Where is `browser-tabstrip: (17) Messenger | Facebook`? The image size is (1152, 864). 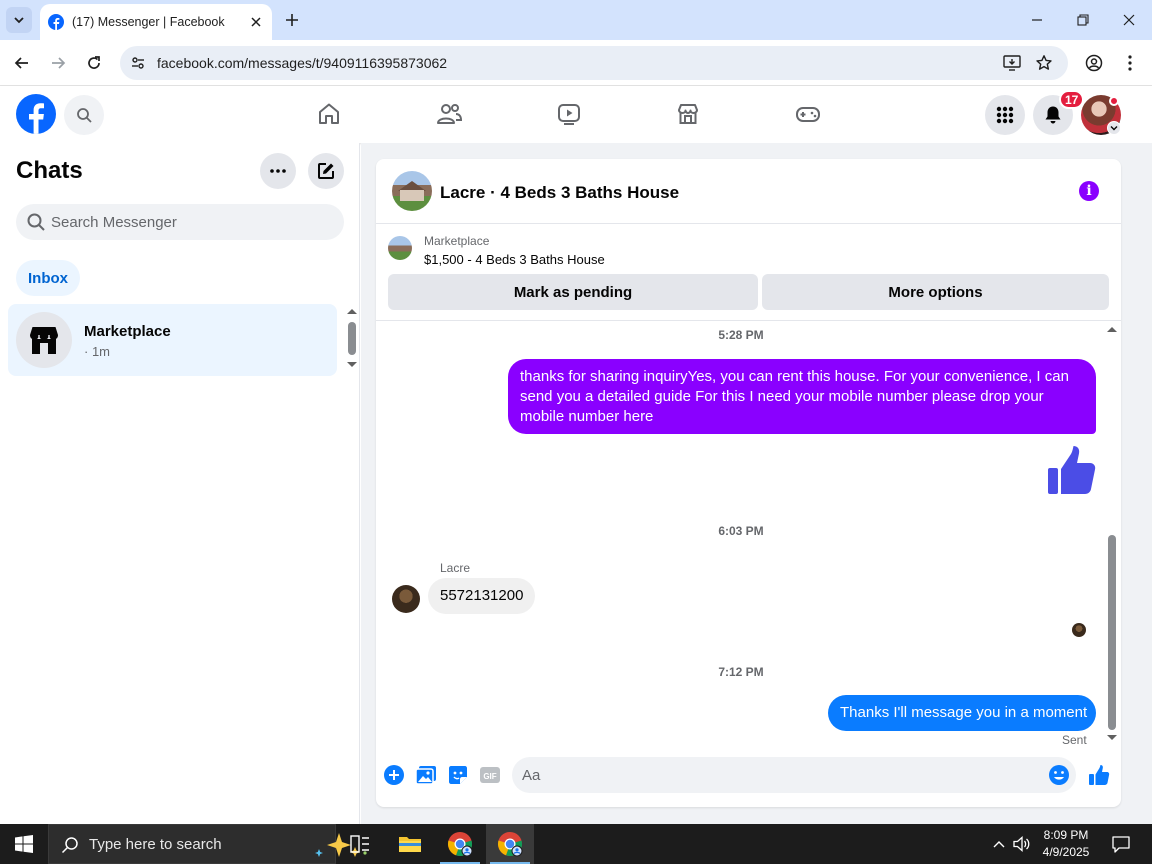 browser-tabstrip: (17) Messenger | Facebook is located at coordinates (576, 20).